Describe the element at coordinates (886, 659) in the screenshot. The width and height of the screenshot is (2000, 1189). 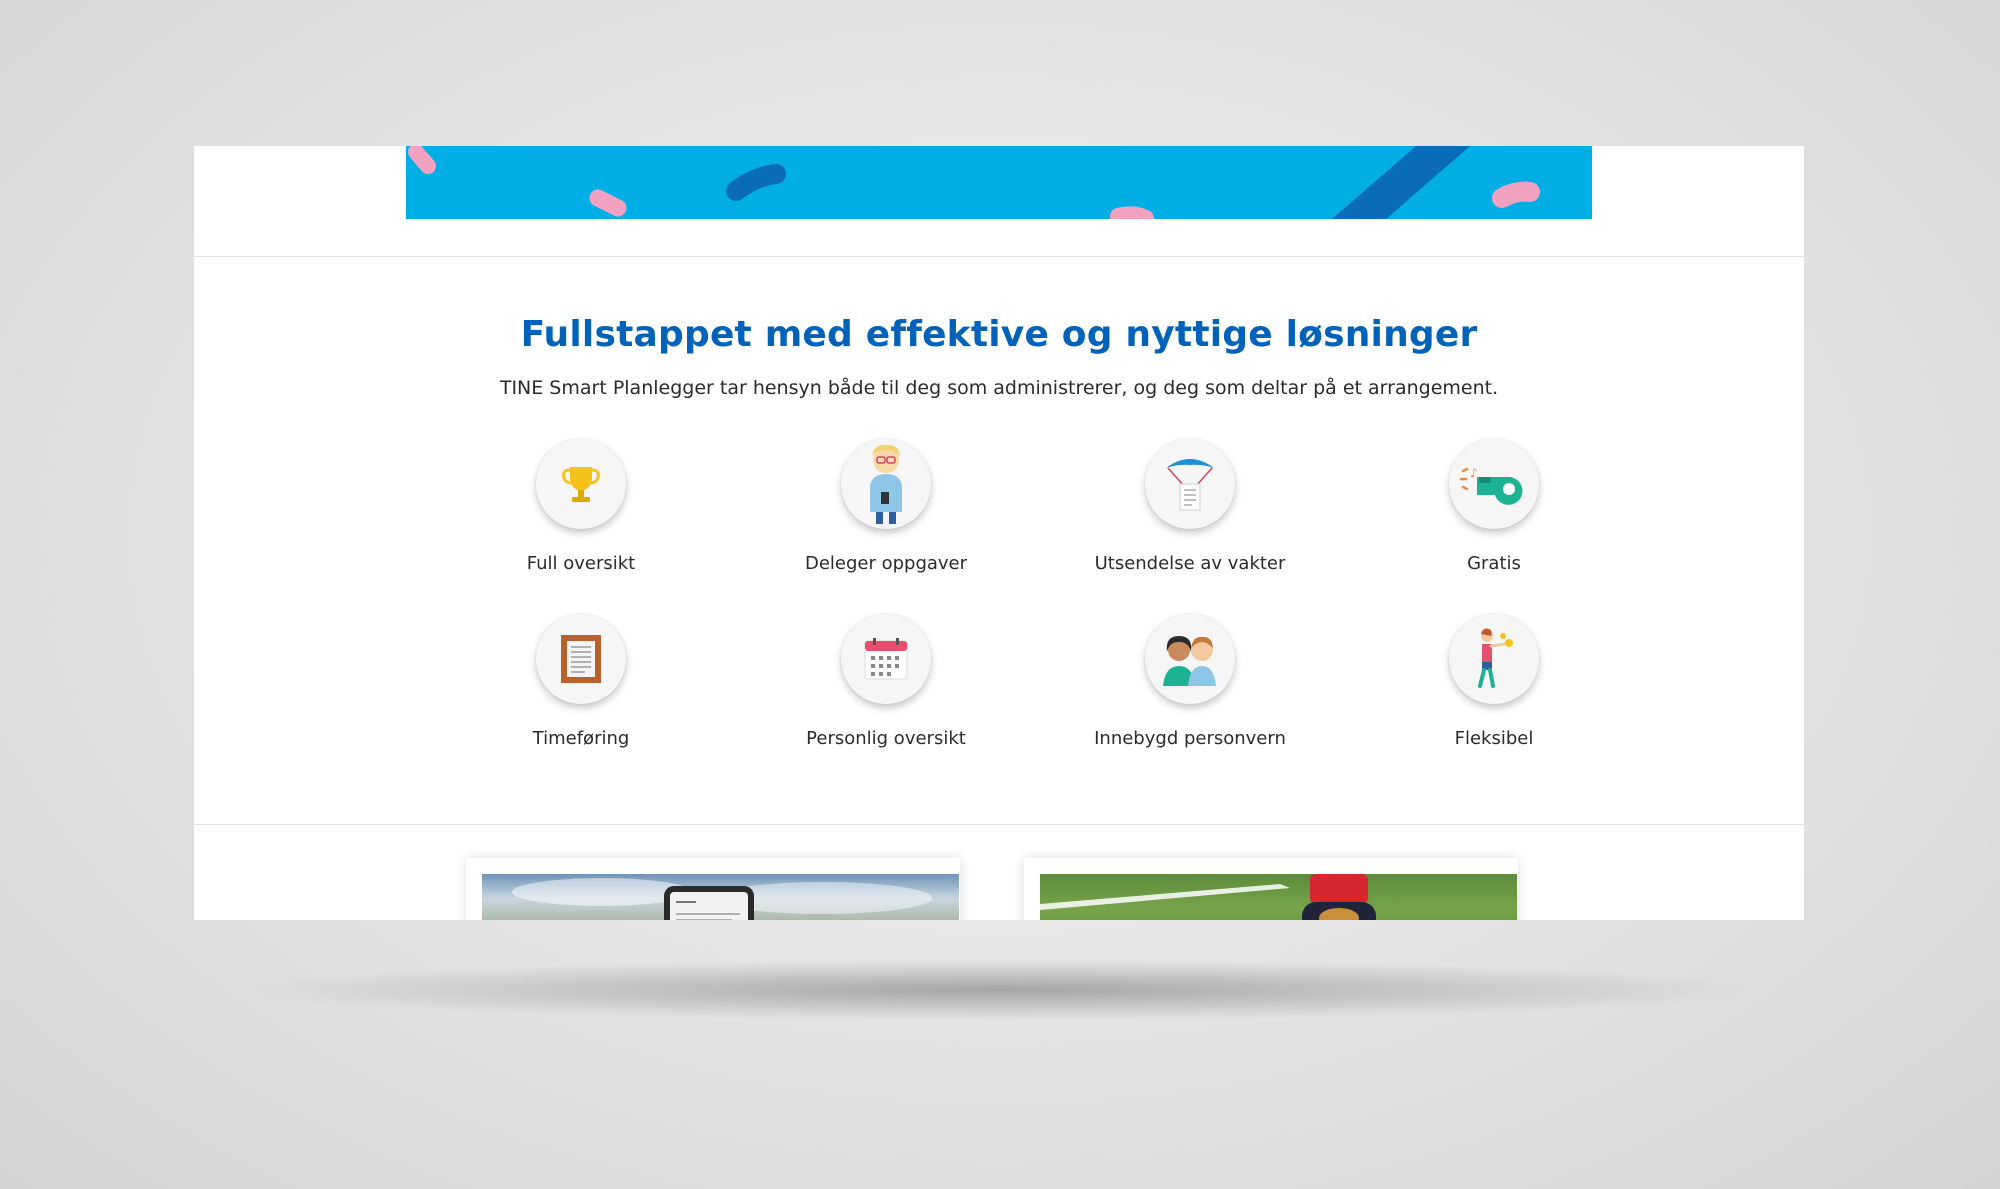
I see `calendar-icon` at that location.